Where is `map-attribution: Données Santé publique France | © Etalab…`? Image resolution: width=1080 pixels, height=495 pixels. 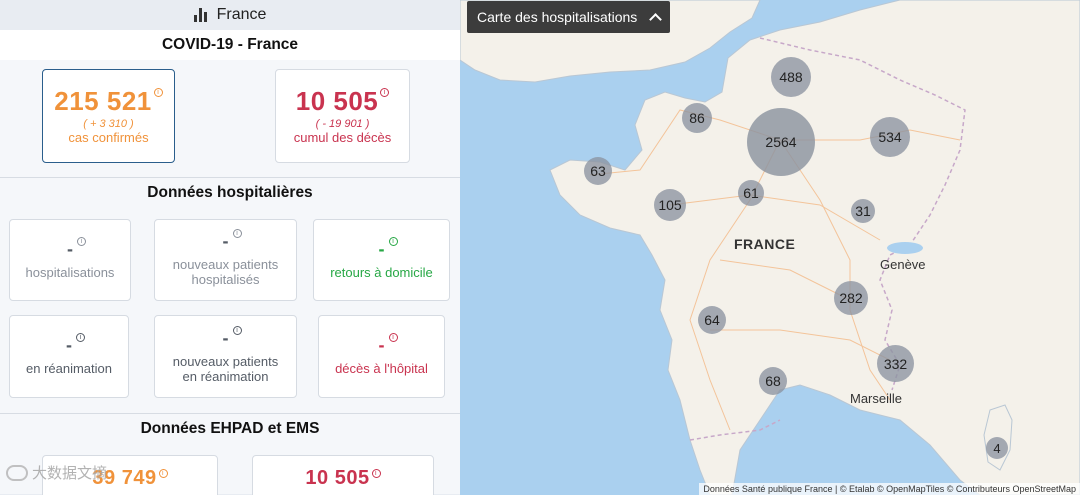
map-attribution: Données Santé publique France | © Etalab… is located at coordinates (889, 489).